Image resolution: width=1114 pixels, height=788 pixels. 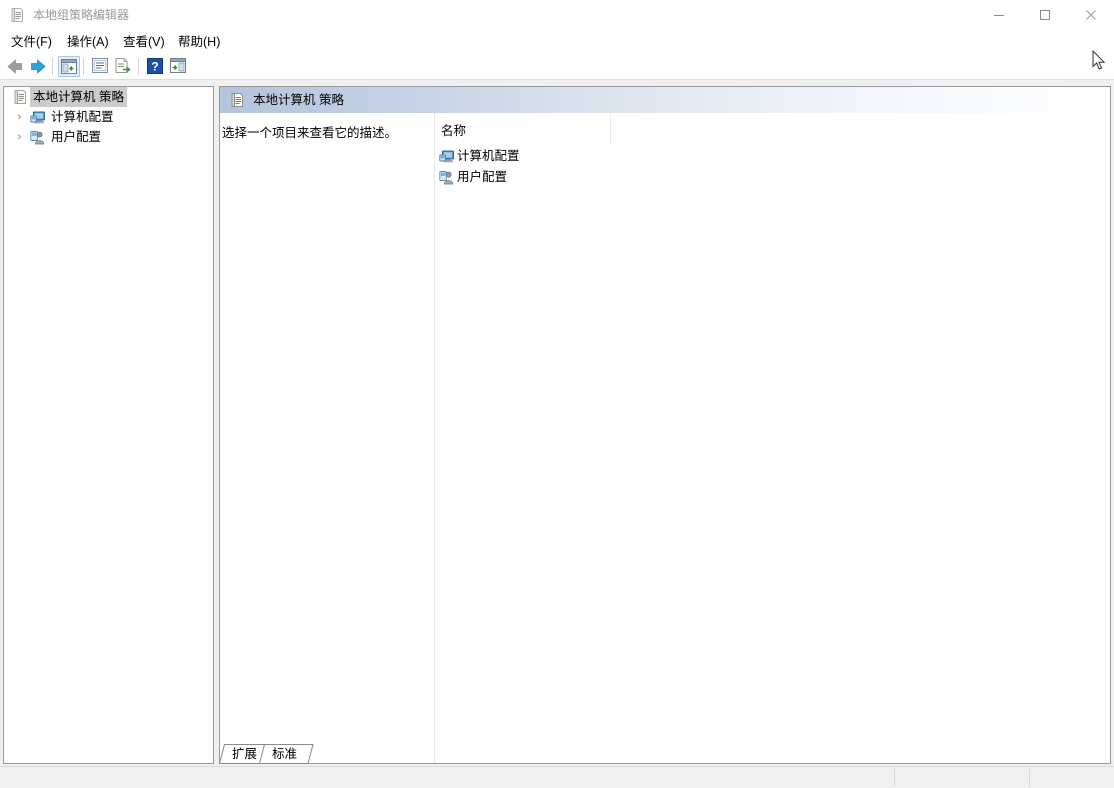 I want to click on menu-help: 帮助(H), so click(x=199, y=42).